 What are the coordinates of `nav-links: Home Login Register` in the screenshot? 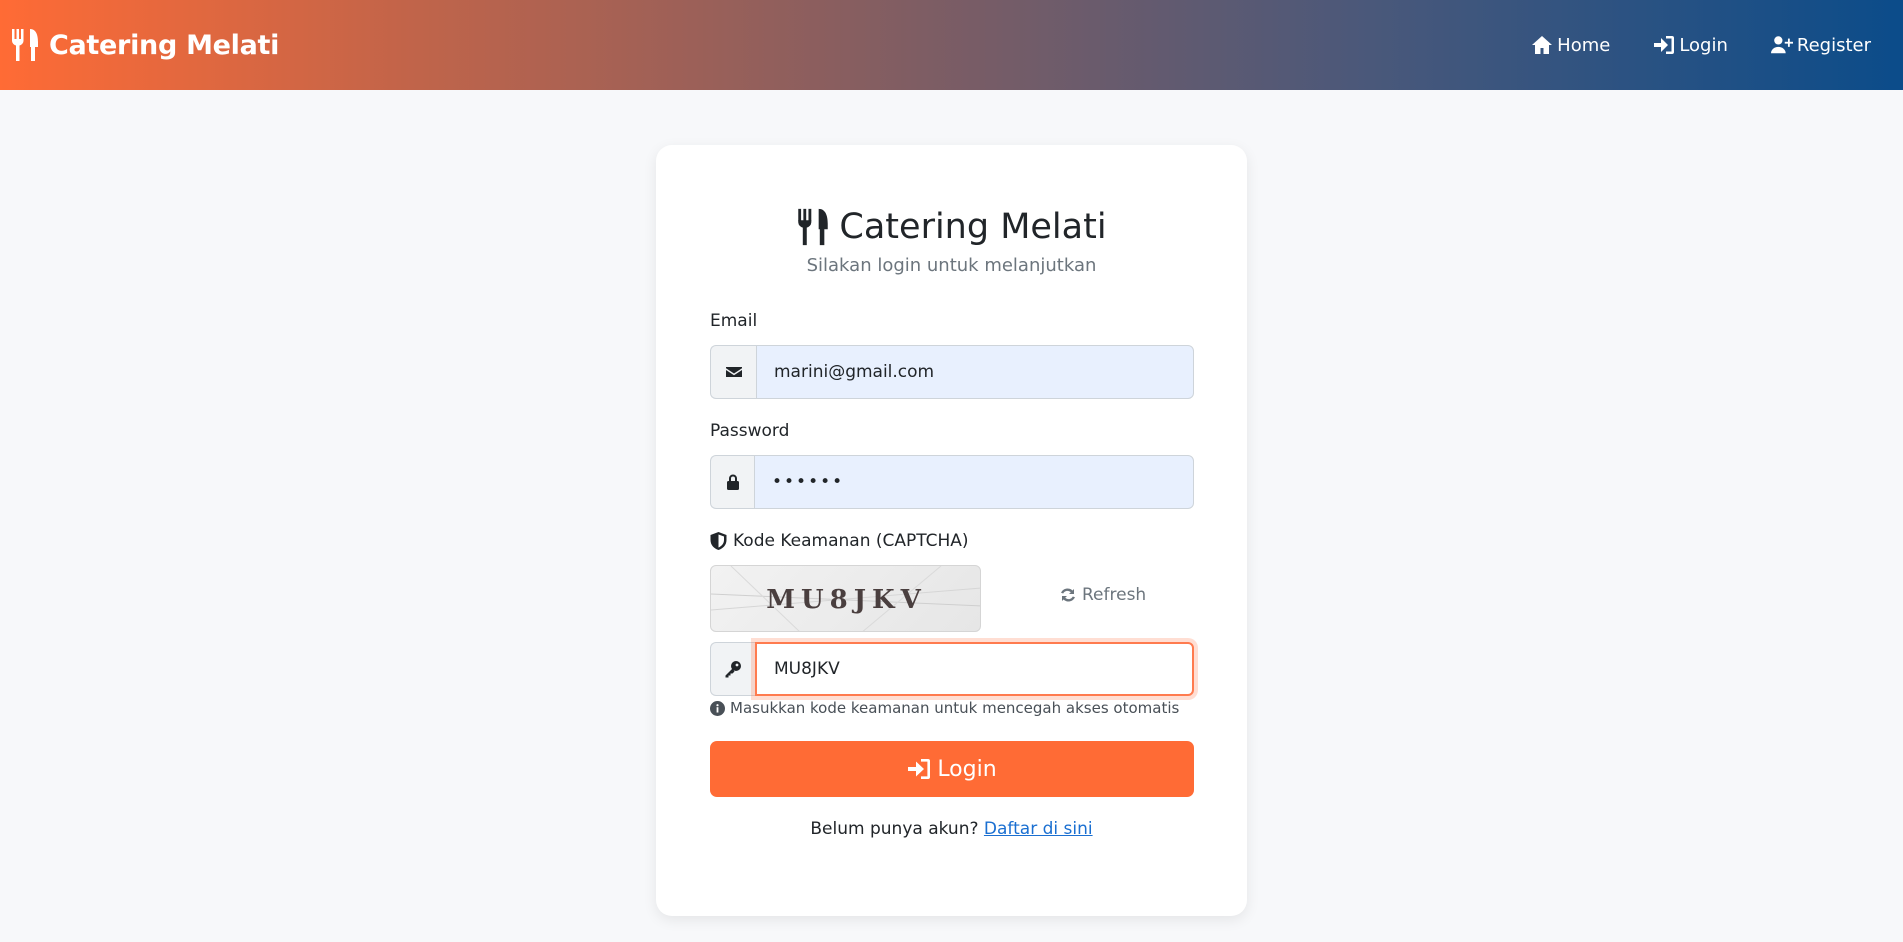 It's located at (1679, 45).